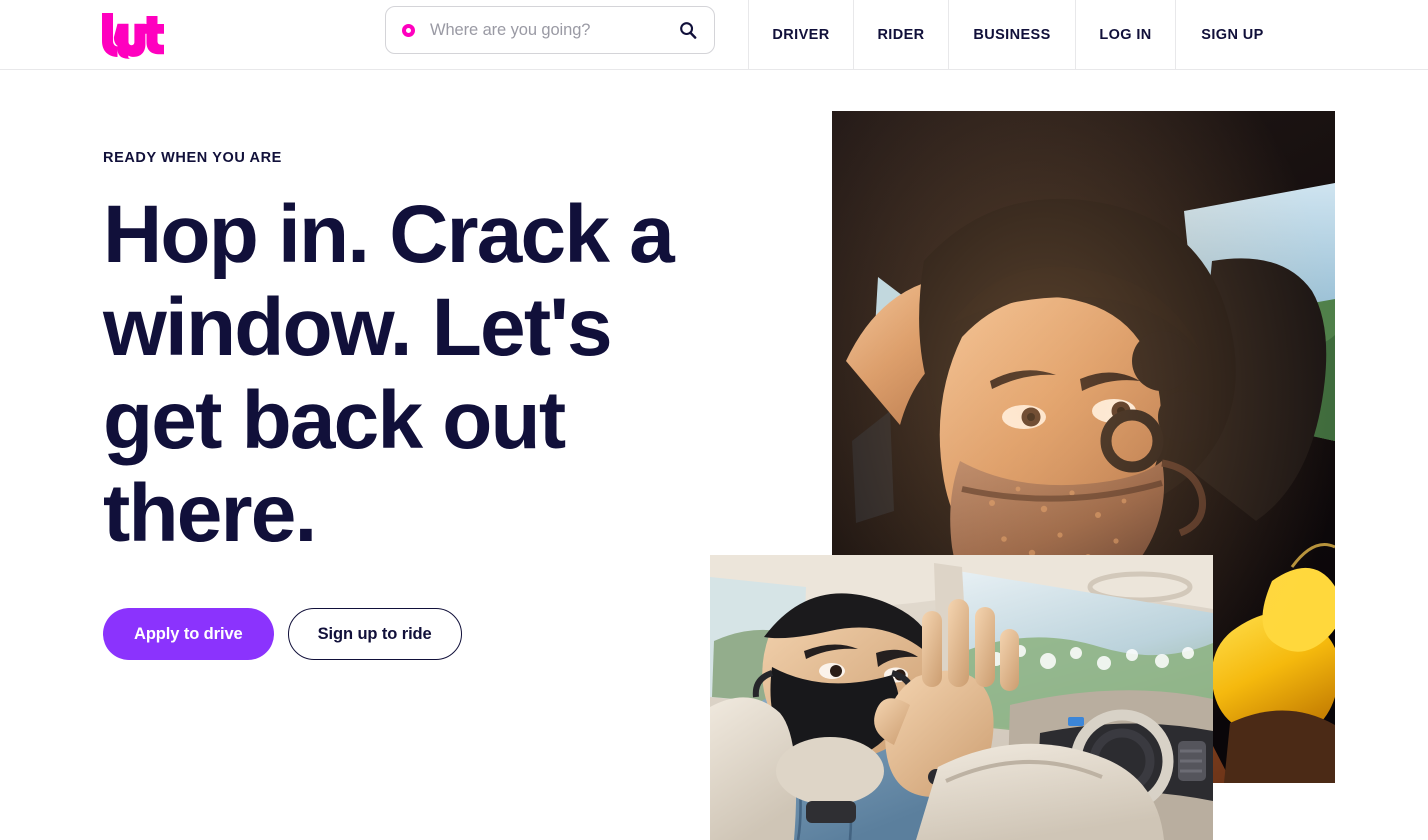  Describe the element at coordinates (192, 158) in the screenshot. I see `hero-eyebrow: READY WHEN YOU ARE` at that location.